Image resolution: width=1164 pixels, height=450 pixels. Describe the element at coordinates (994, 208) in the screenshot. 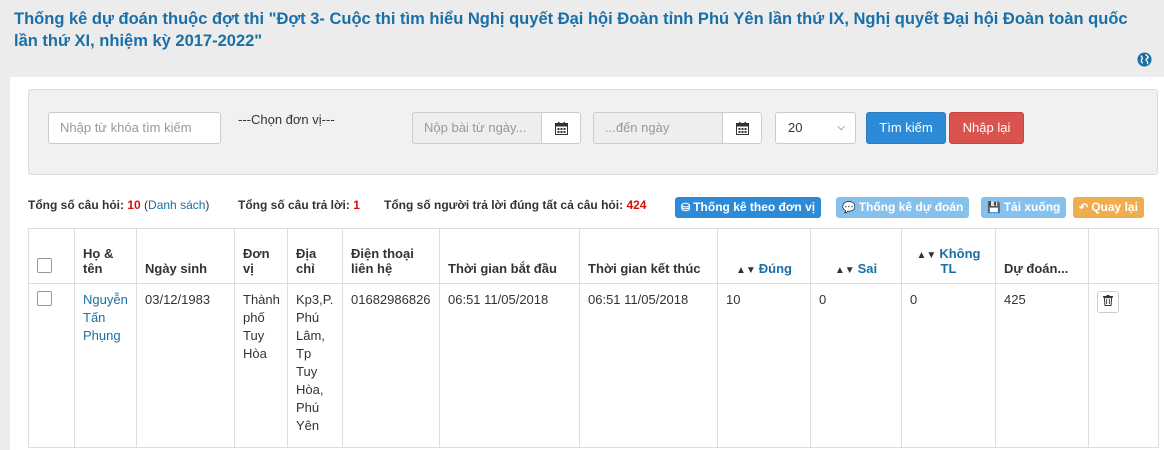

I see `save-icon: 💾` at that location.